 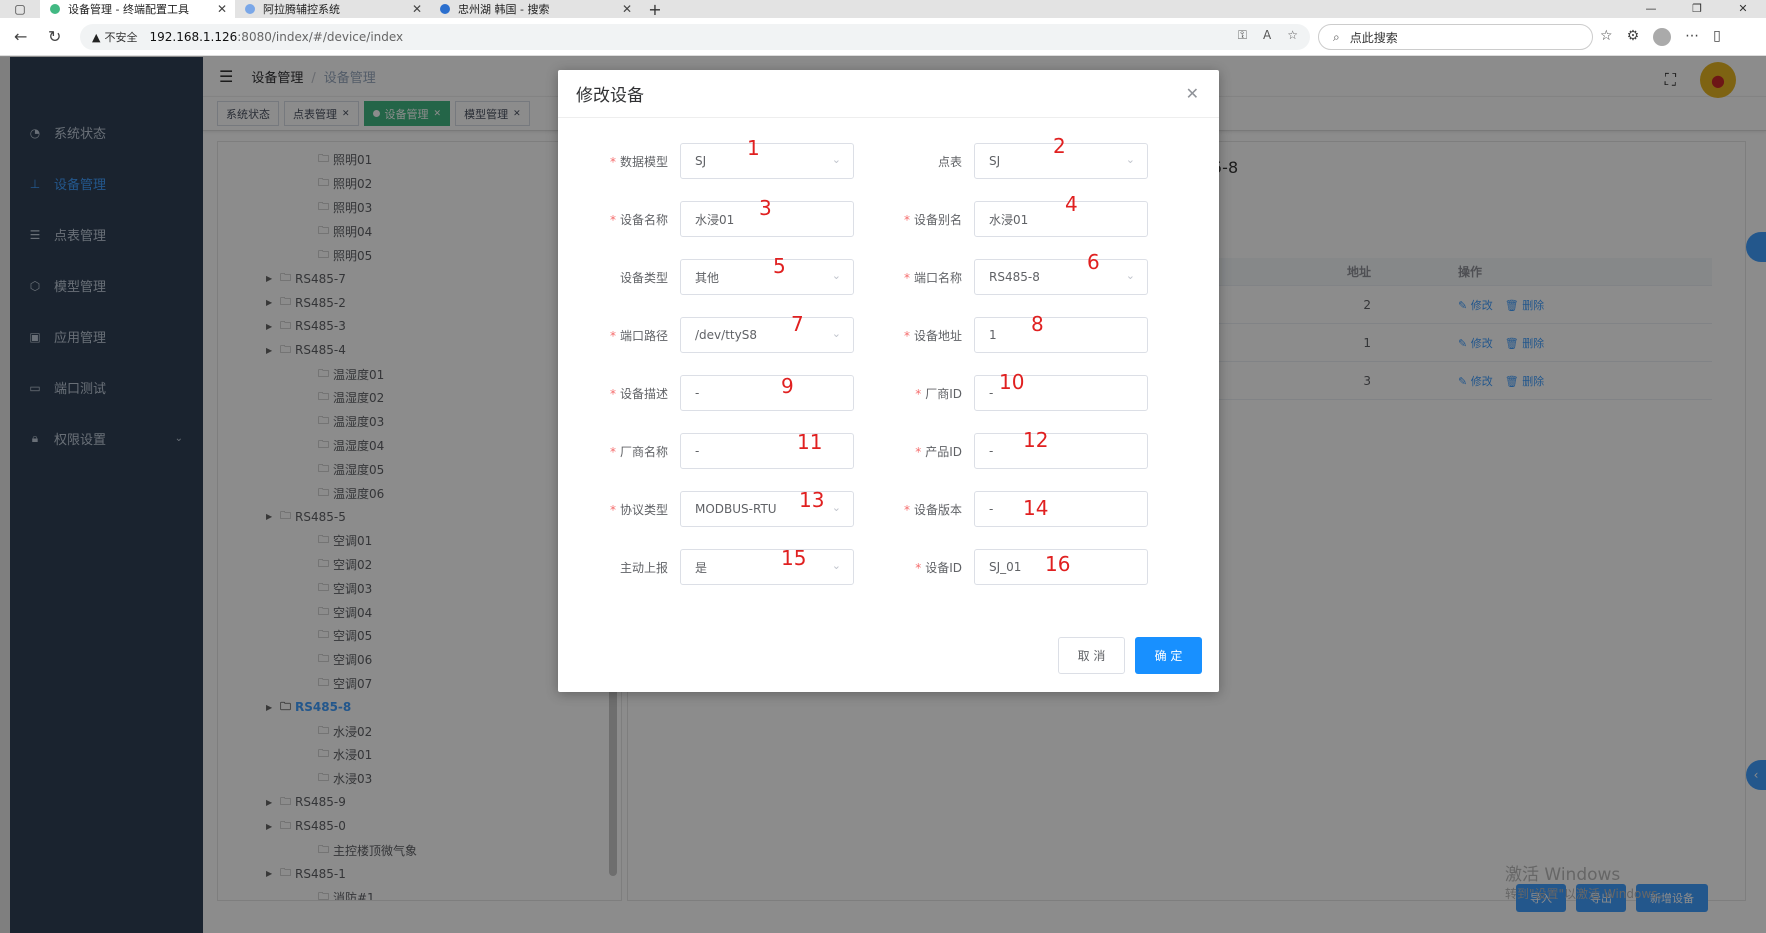 I want to click on field-label: * 协议类型, so click(x=619, y=509).